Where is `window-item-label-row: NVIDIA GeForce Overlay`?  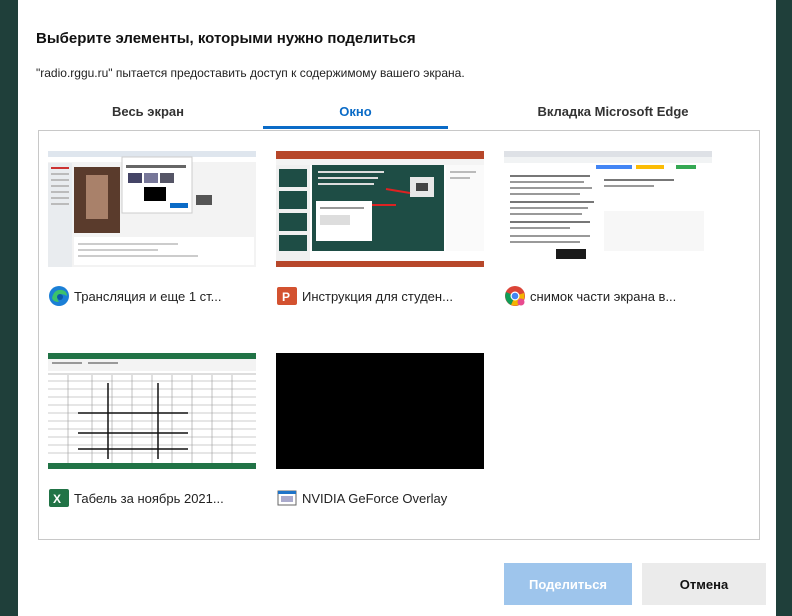 window-item-label-row: NVIDIA GeForce Overlay is located at coordinates (383, 498).